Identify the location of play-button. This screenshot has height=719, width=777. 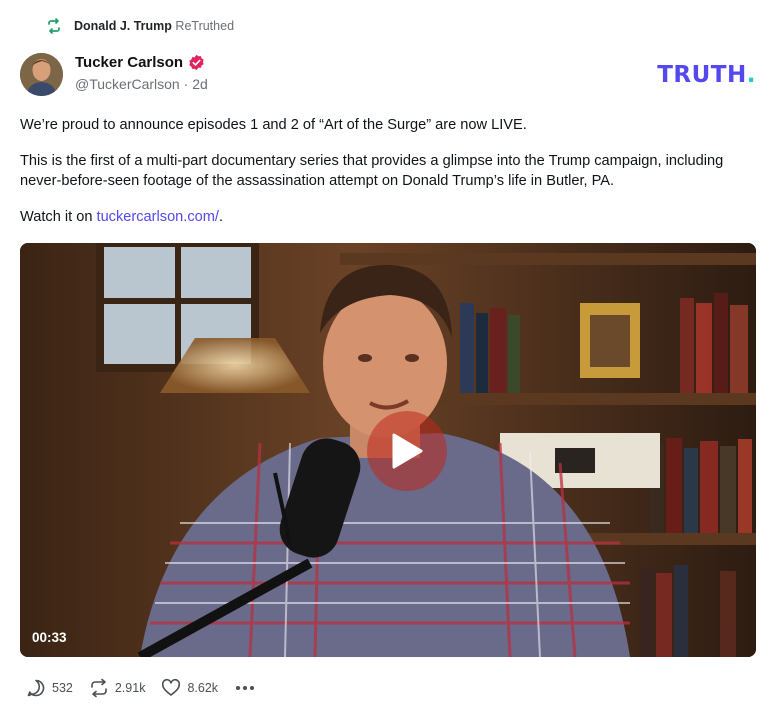
(407, 451).